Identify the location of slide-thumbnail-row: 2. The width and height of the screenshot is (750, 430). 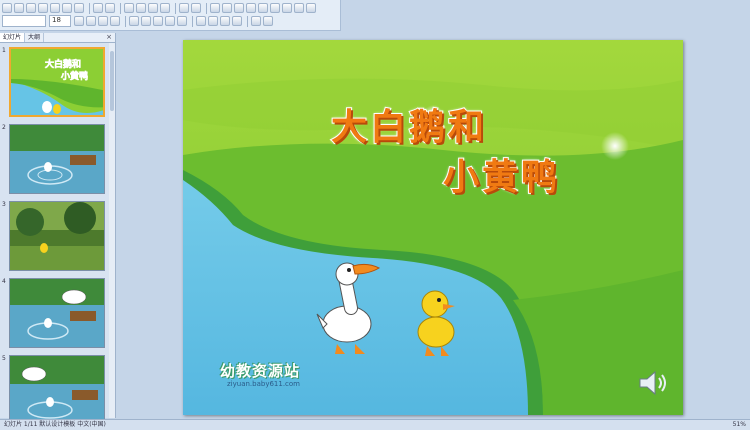
(54, 159).